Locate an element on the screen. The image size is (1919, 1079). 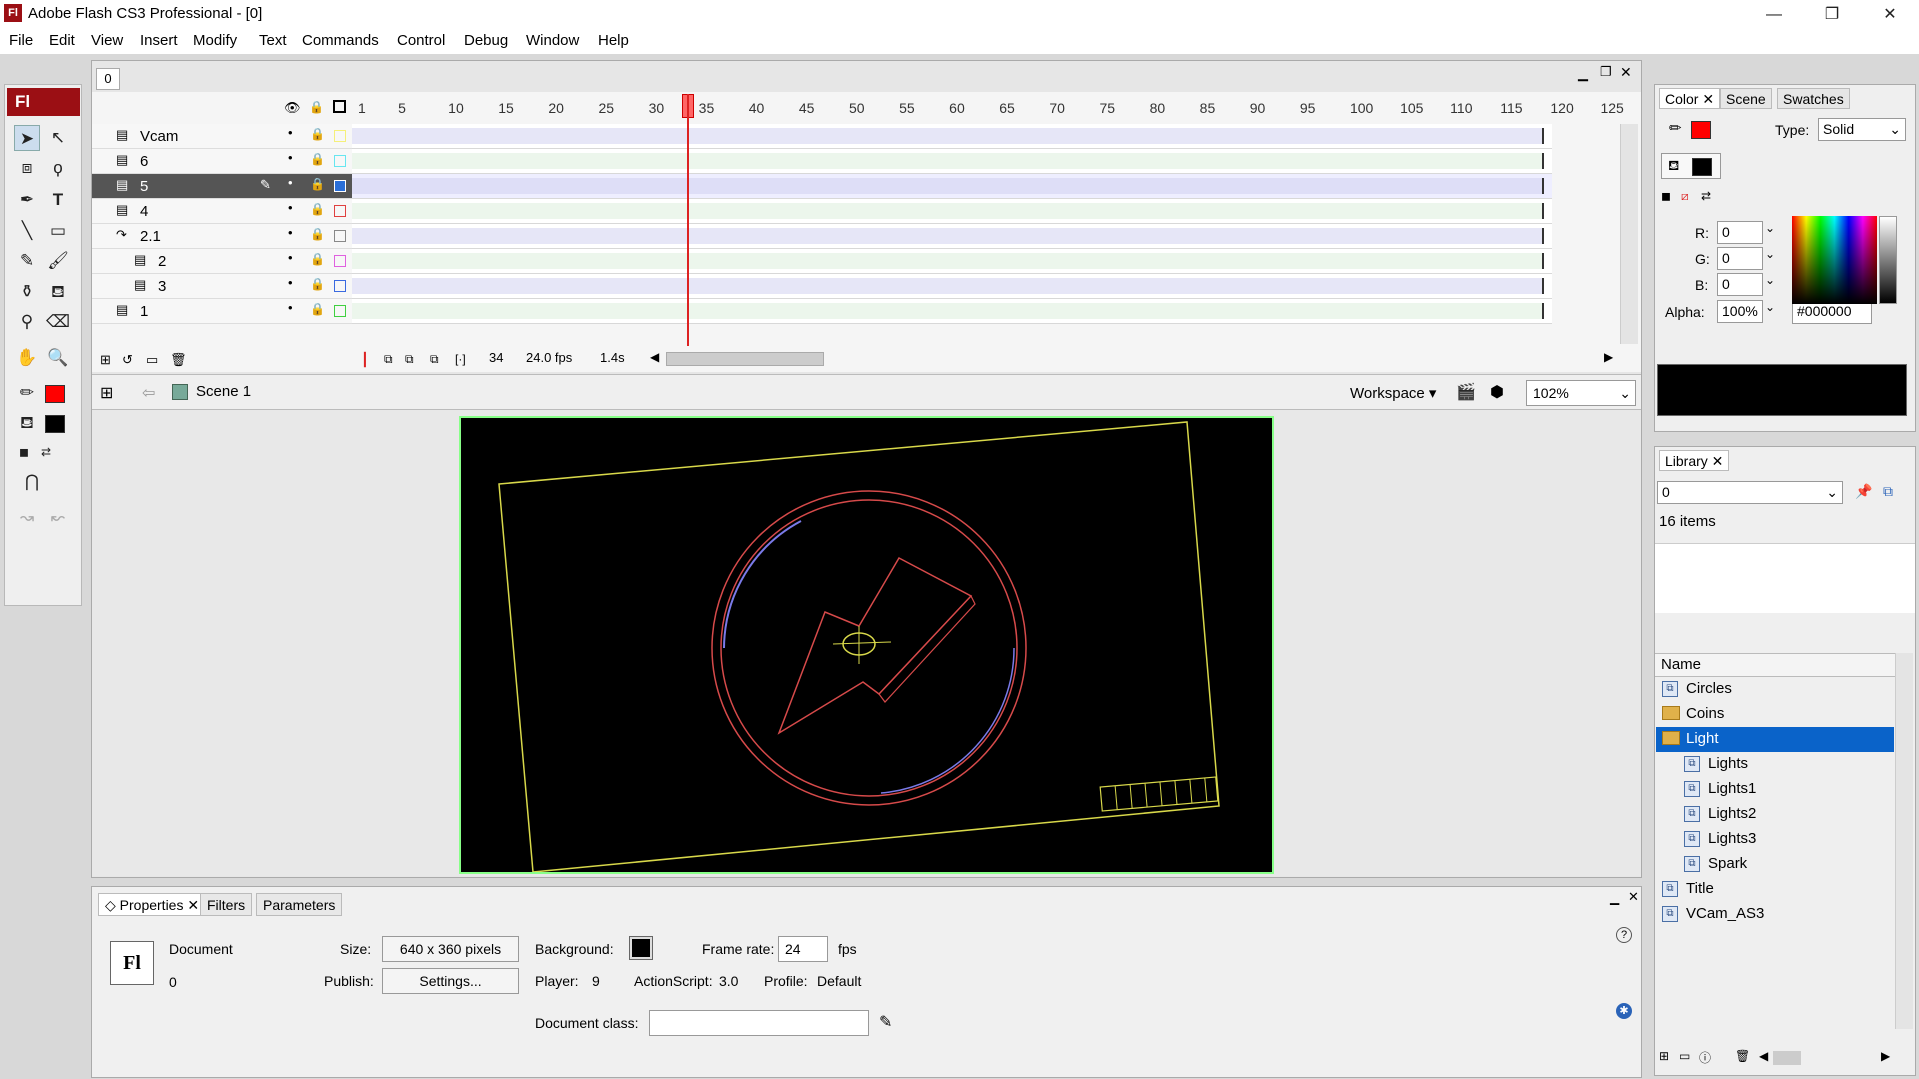
g-input: 0 is located at coordinates (1740, 258).